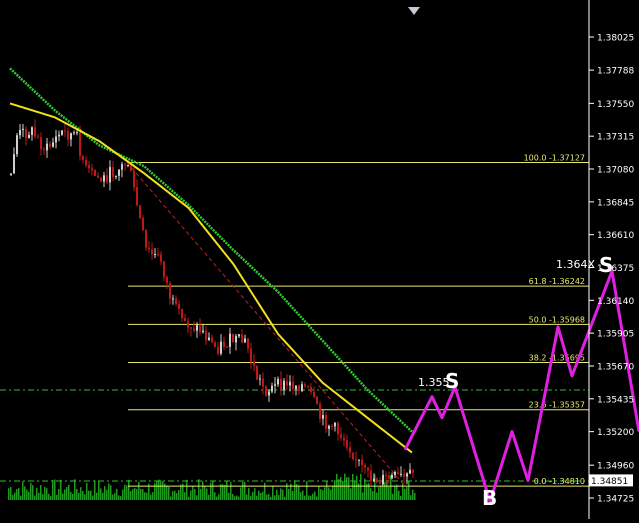 This screenshot has height=523, width=639. Describe the element at coordinates (615, 335) in the screenshot. I see `price-tick-label: 1.35905` at that location.